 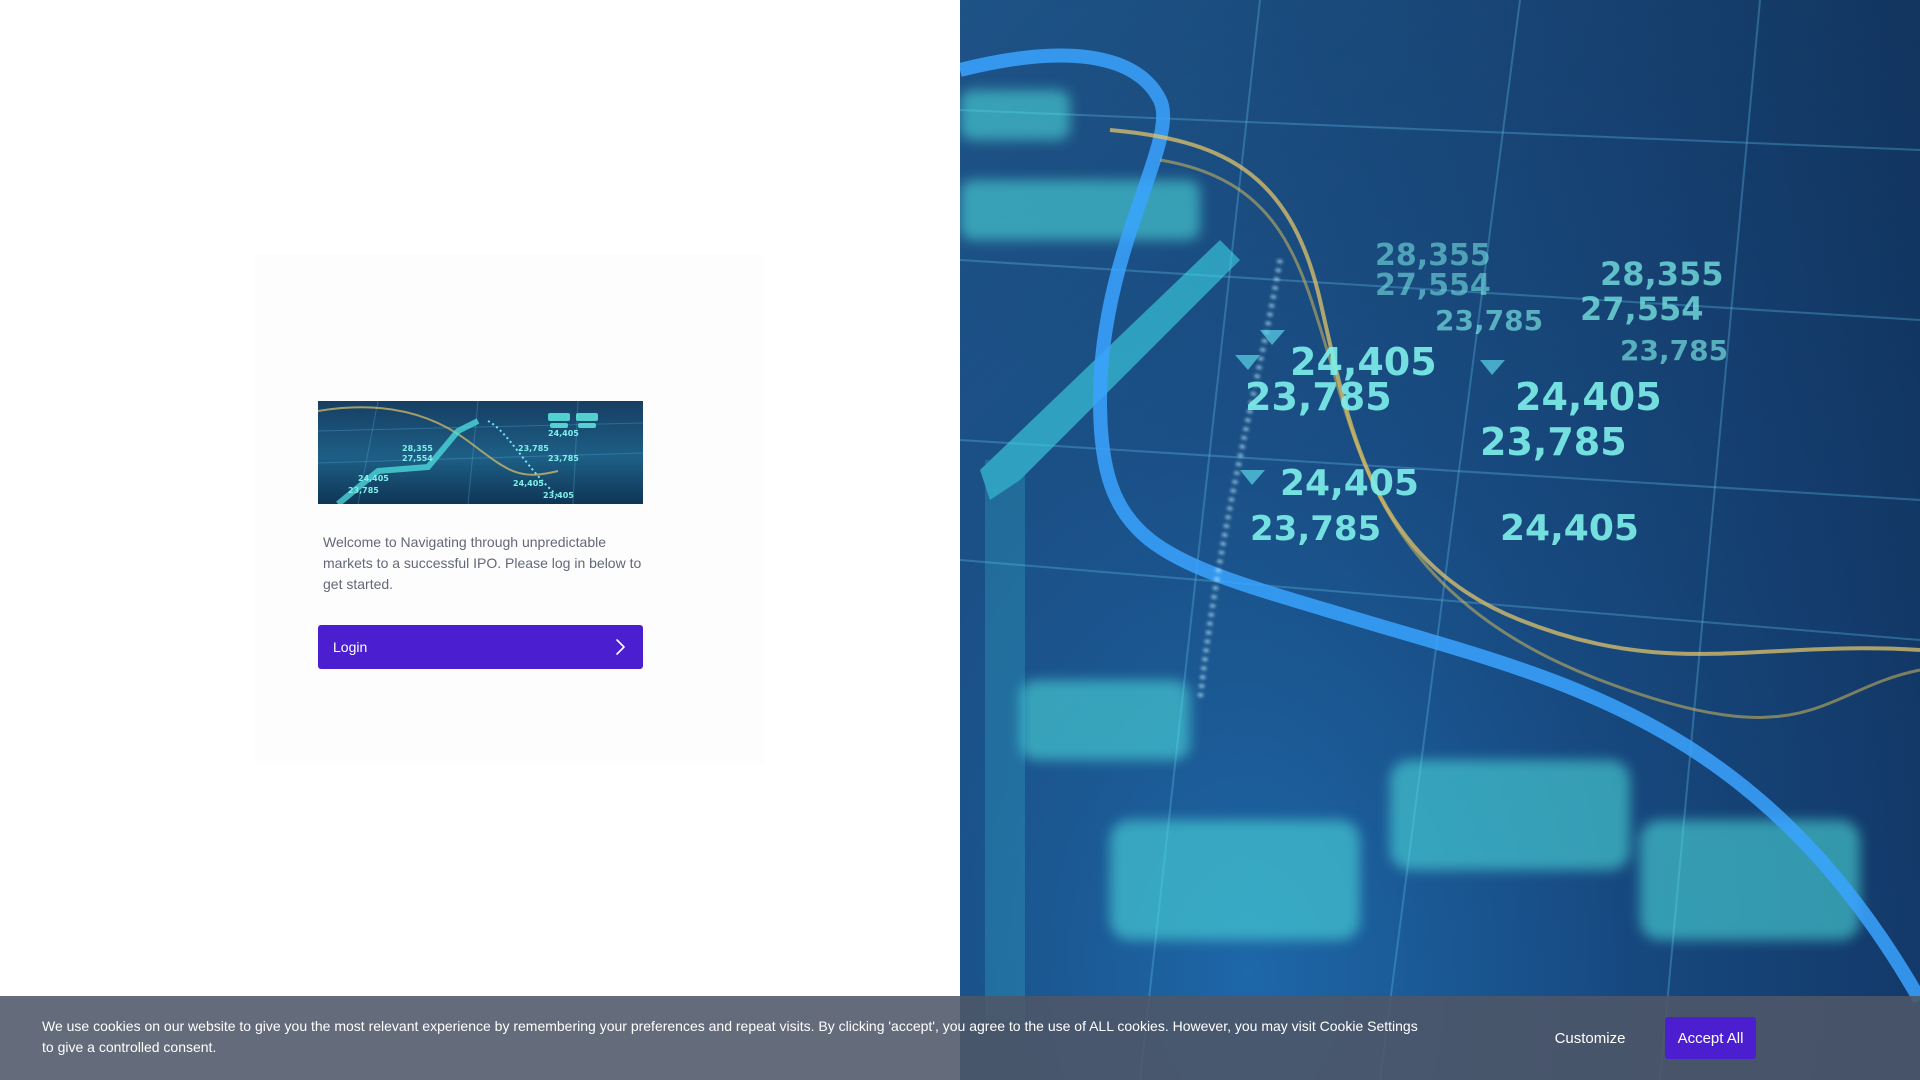 I want to click on svg-text: 23,405, so click(x=558, y=495).